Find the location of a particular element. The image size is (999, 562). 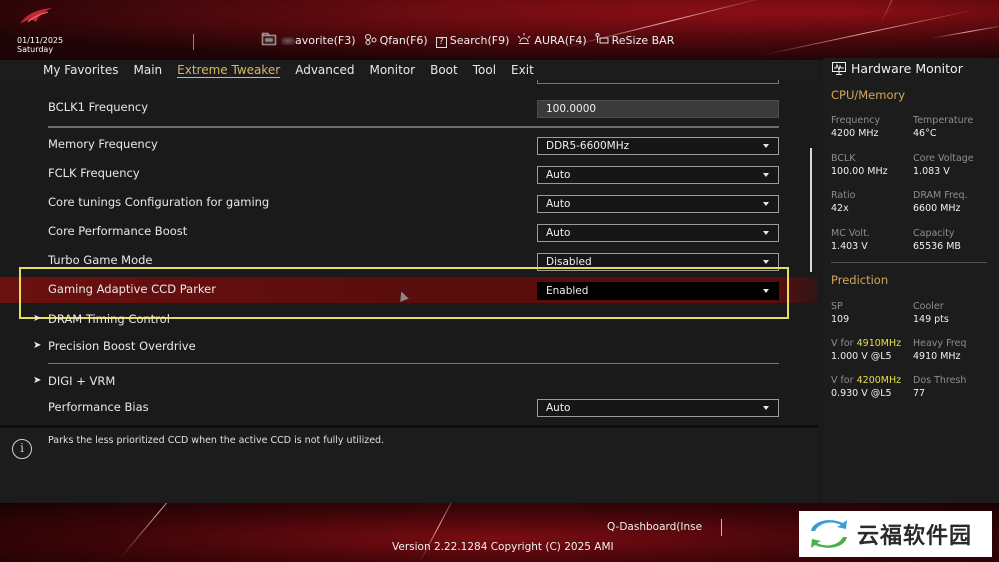

submenu-dram-timing: ➤ DRAM Timing Control is located at coordinates (409, 325).